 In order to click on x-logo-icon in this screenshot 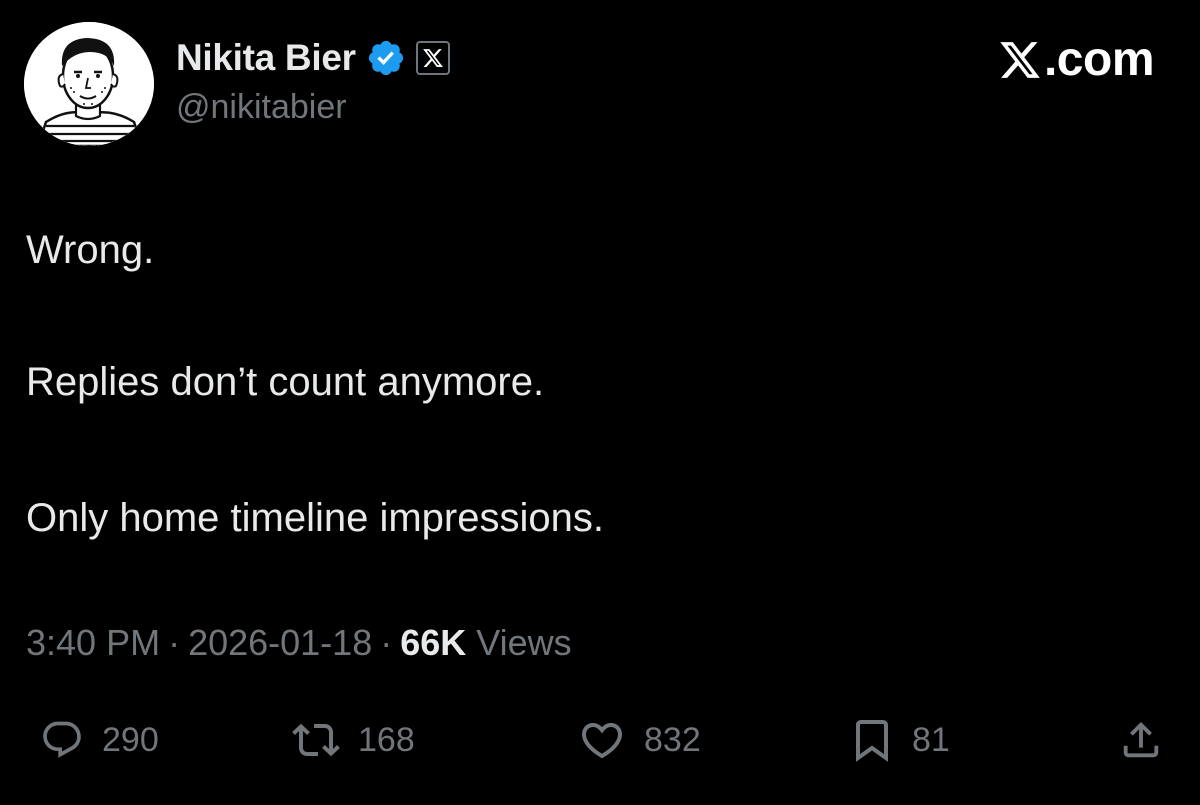, I will do `click(1020, 59)`.